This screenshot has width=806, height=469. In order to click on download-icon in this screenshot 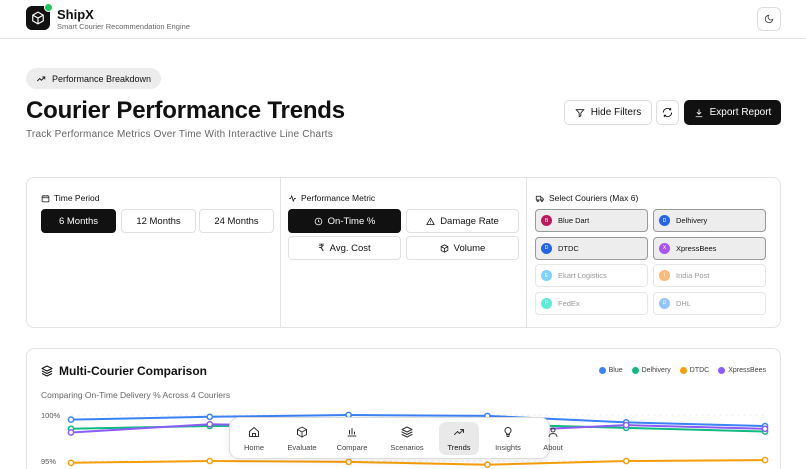, I will do `click(698, 112)`.